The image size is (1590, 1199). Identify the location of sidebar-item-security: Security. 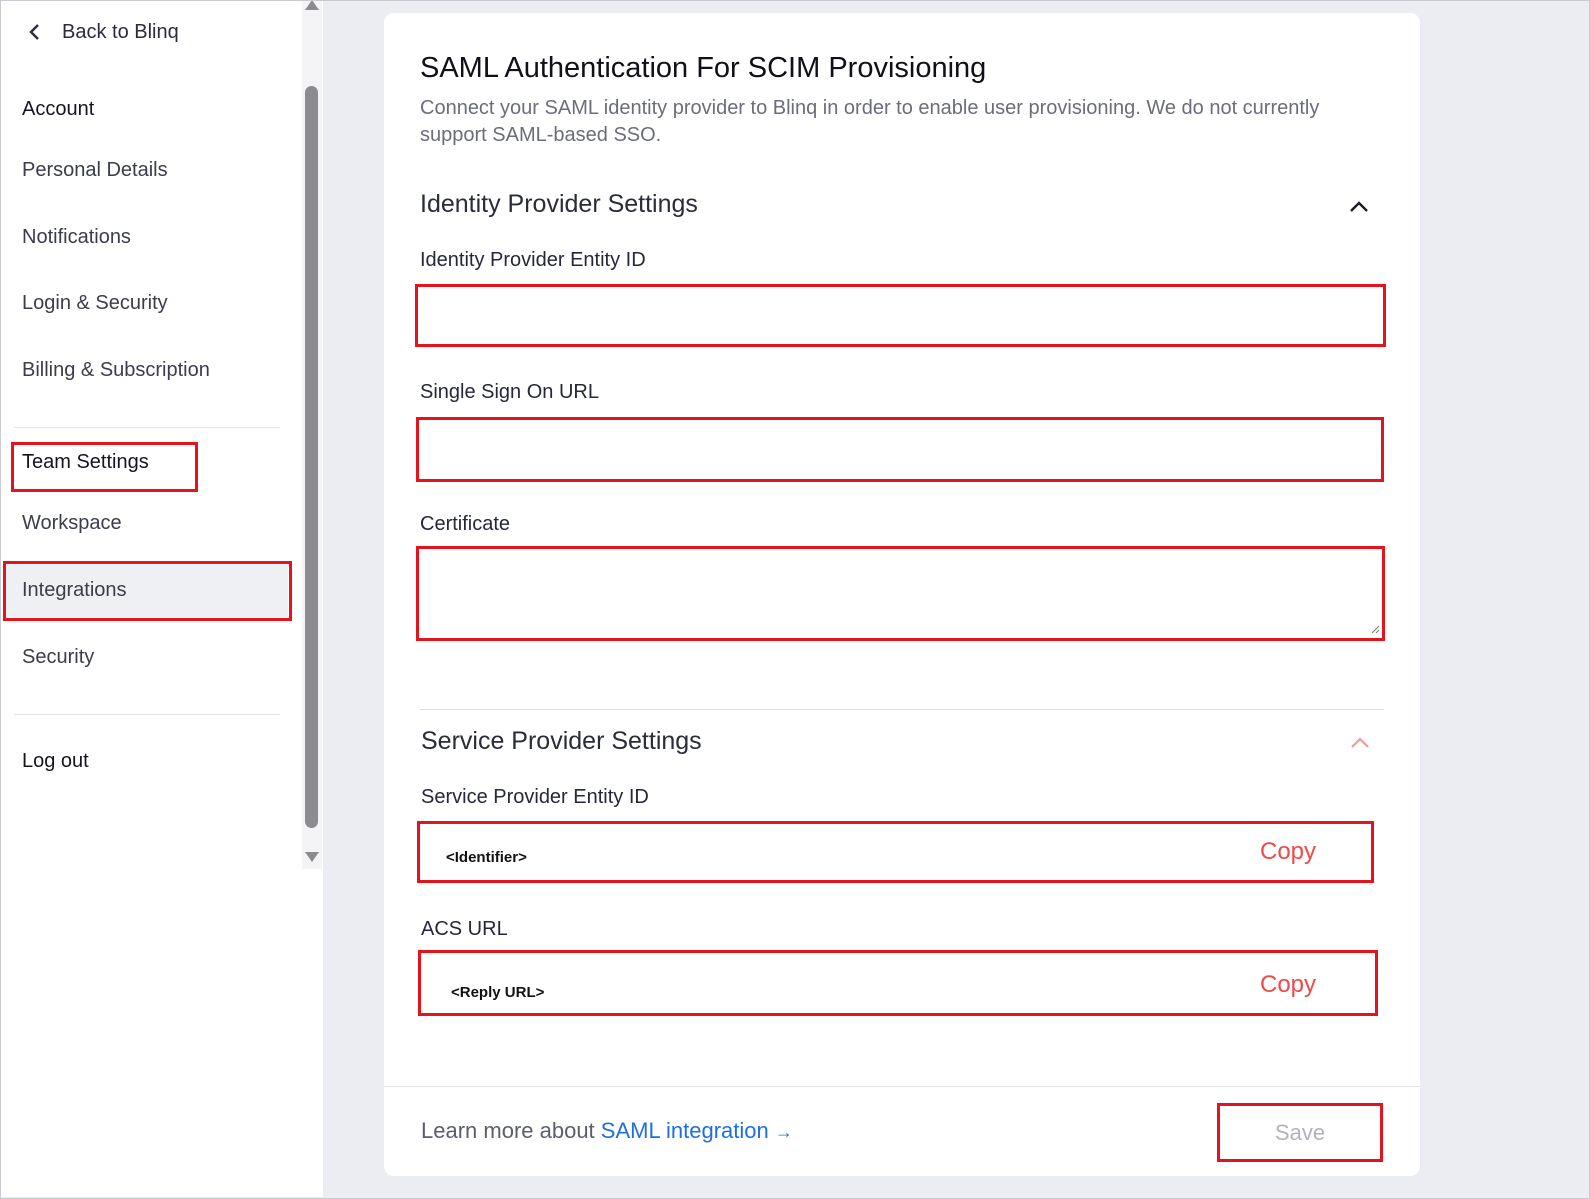
(58, 657).